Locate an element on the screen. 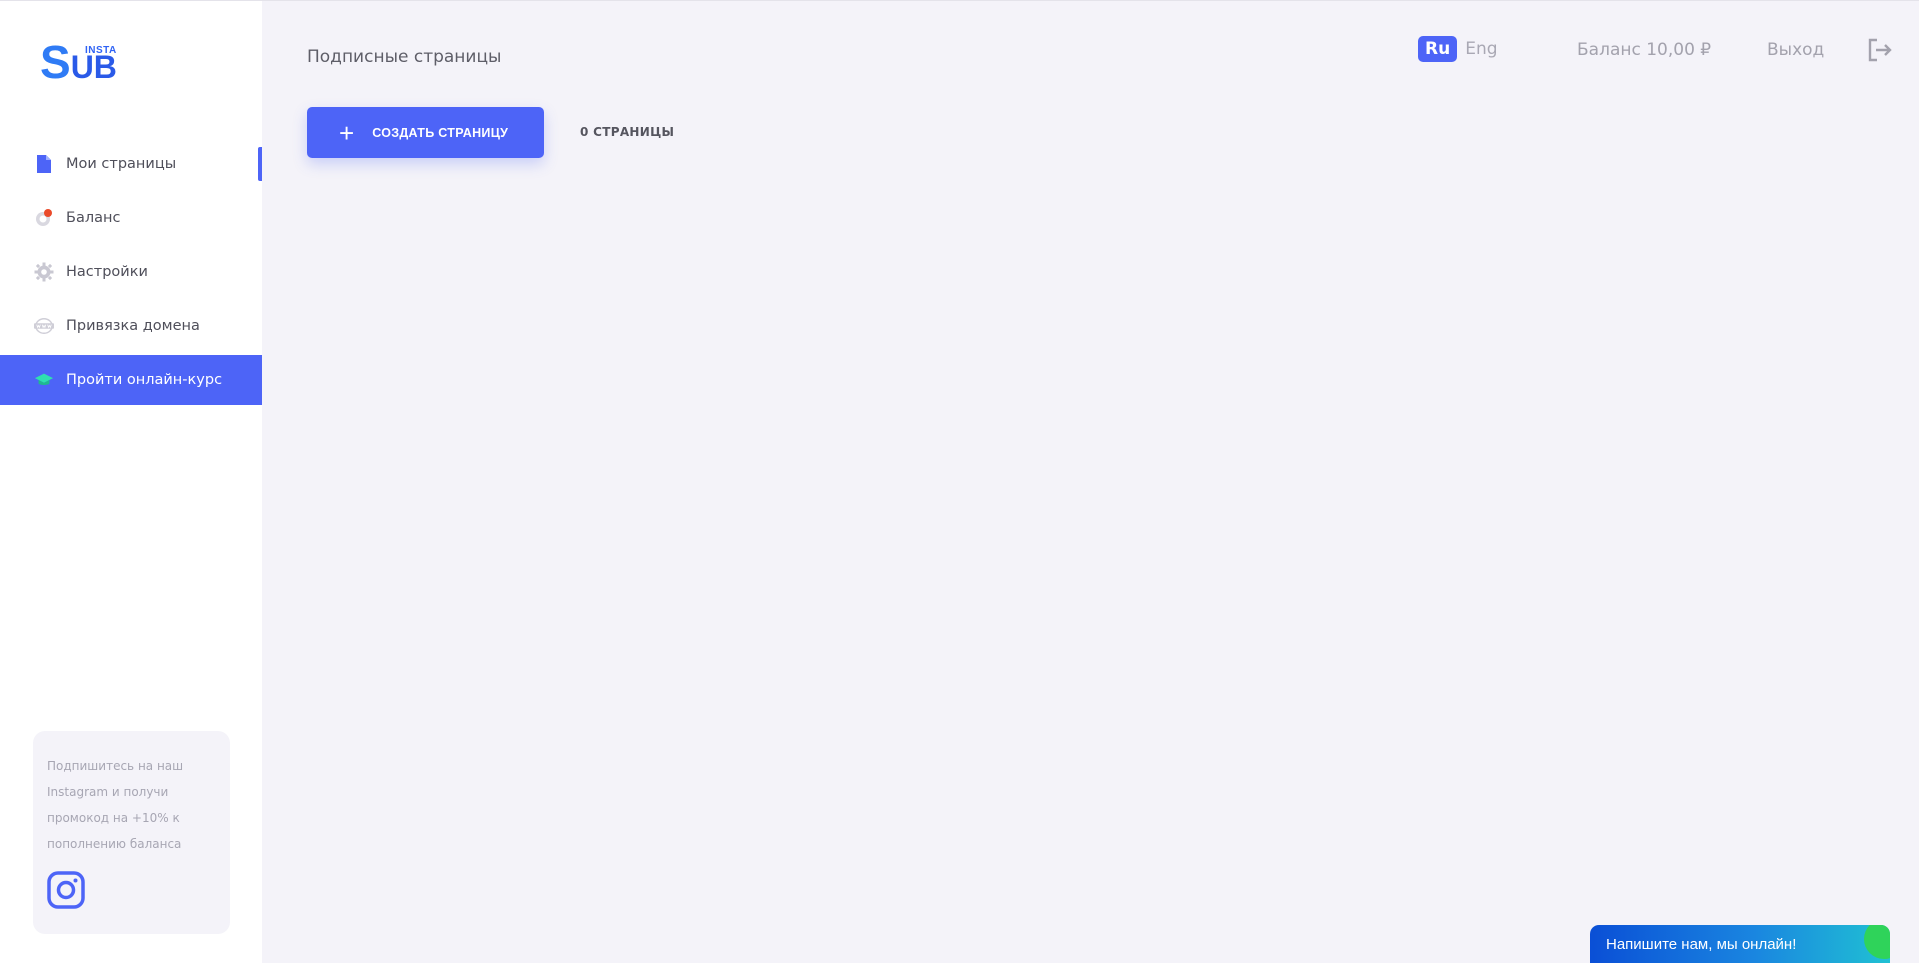 The height and width of the screenshot is (963, 1919). online-status-icon is located at coordinates (1877, 942).